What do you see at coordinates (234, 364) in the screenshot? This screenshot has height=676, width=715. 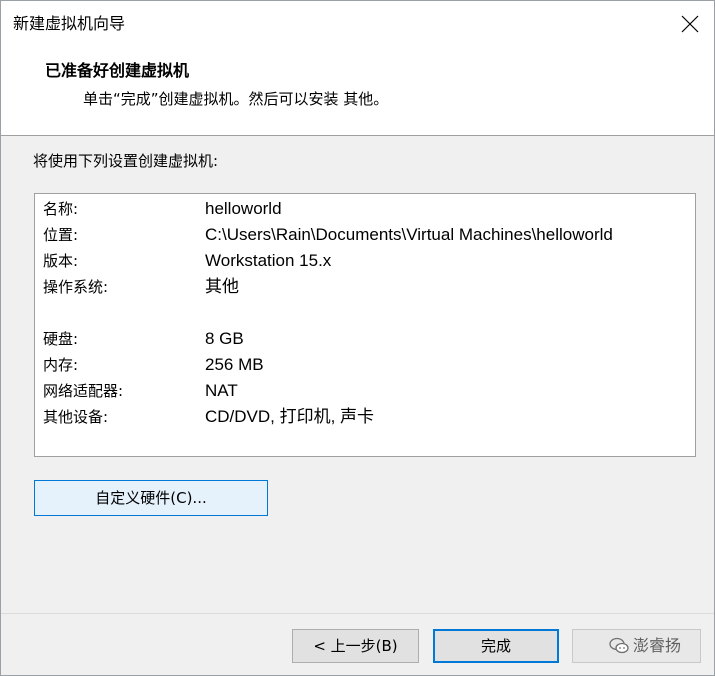 I see `summary-value: 256 MB` at bounding box center [234, 364].